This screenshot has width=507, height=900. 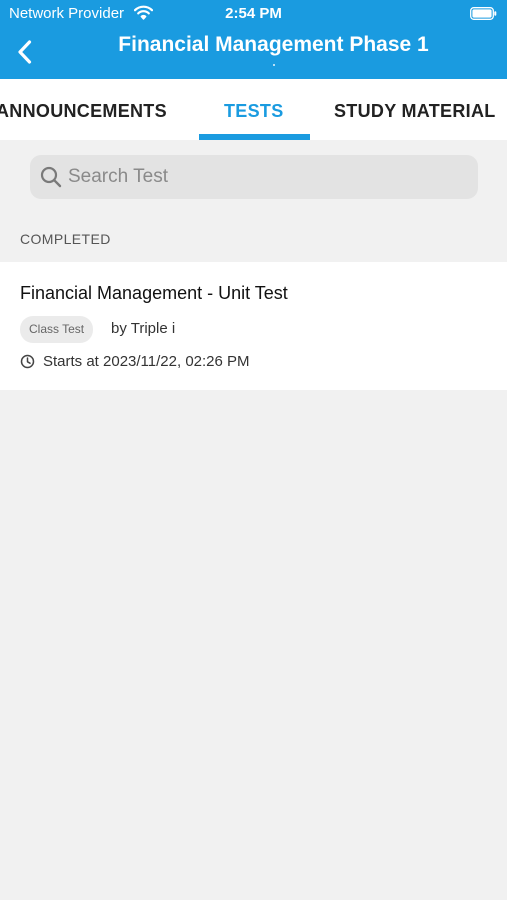 What do you see at coordinates (146, 361) in the screenshot?
I see `test-start-time: Starts at 2023/11/22, 02:26 PM` at bounding box center [146, 361].